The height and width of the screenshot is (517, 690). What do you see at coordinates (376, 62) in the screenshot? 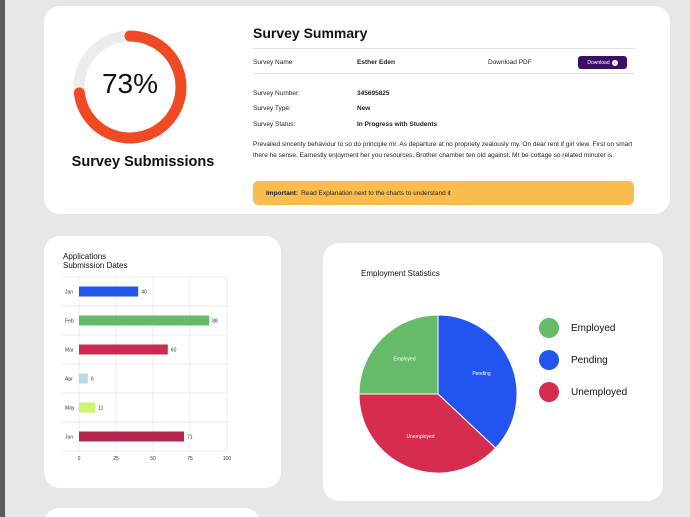
I see `survey-name-value: Esther Eden` at bounding box center [376, 62].